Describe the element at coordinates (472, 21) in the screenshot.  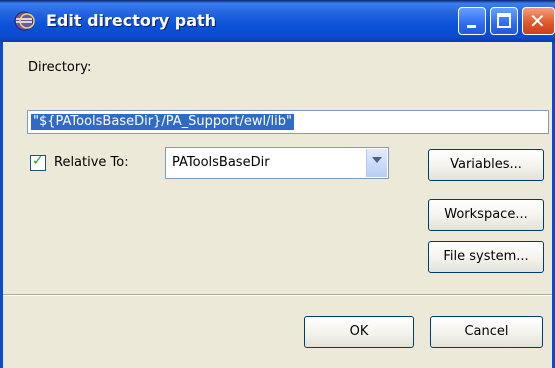
I see `minimize-button` at that location.